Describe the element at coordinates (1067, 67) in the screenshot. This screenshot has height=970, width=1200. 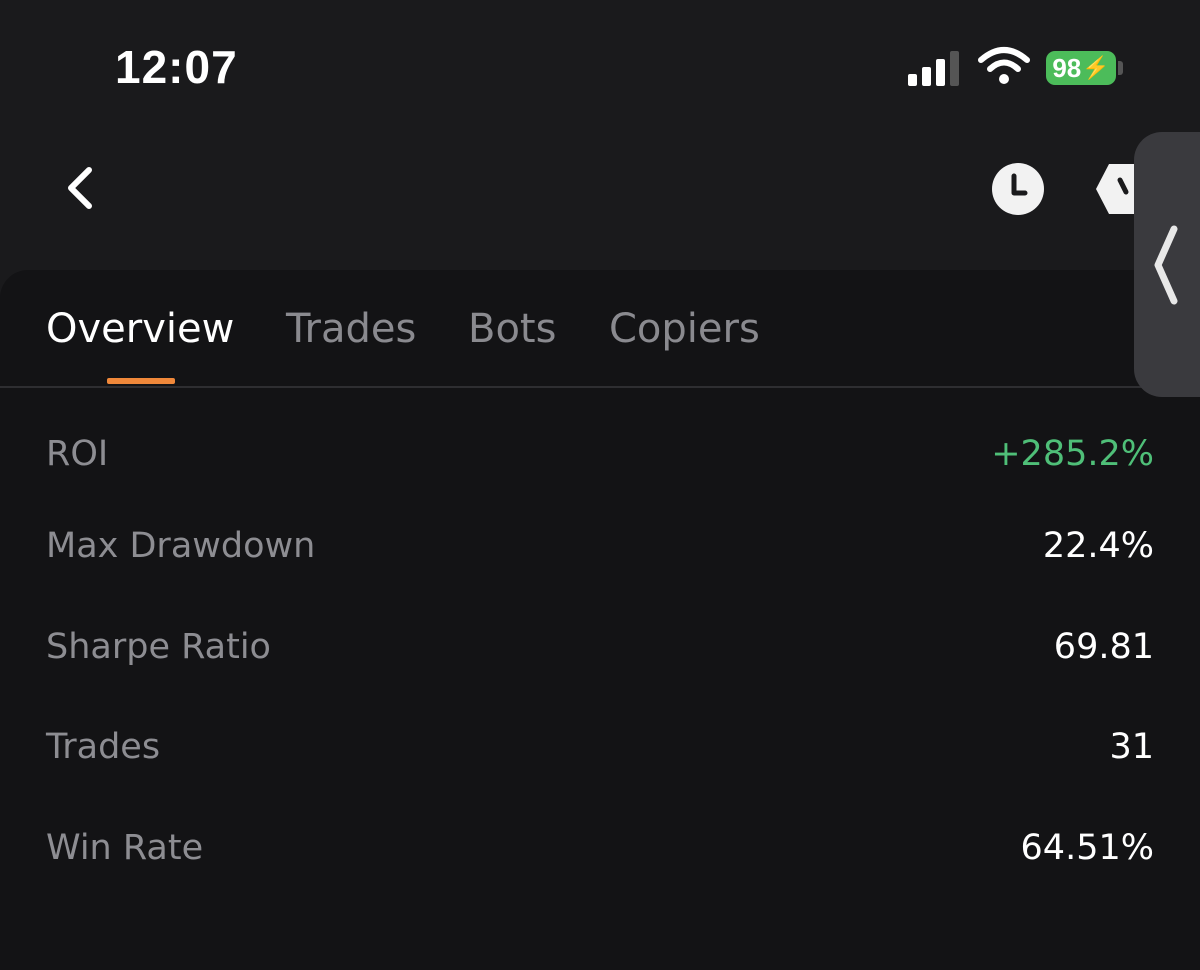
I see `battery-percent: 98` at that location.